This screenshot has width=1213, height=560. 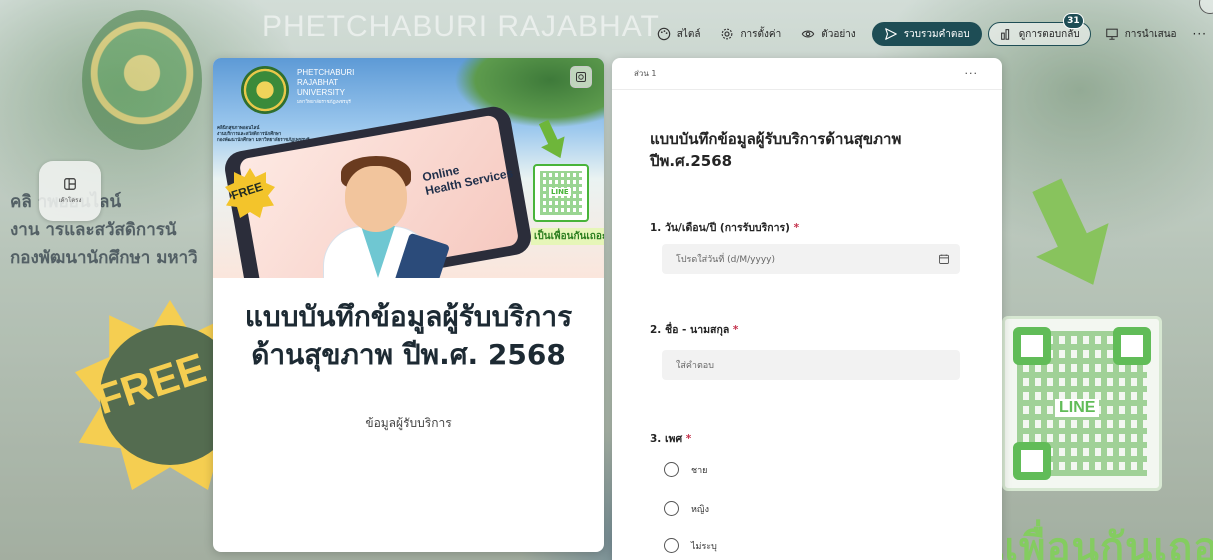 I want to click on style-button: สไตล์, so click(x=679, y=34).